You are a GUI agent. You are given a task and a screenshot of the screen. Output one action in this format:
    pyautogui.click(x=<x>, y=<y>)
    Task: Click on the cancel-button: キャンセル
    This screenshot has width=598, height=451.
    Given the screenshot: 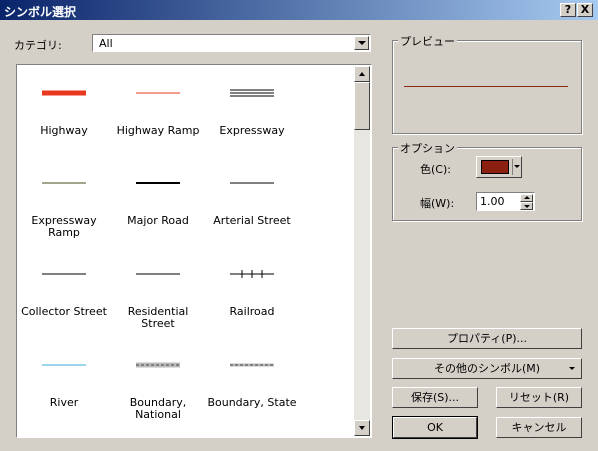 What is the action you would take?
    pyautogui.click(x=539, y=427)
    